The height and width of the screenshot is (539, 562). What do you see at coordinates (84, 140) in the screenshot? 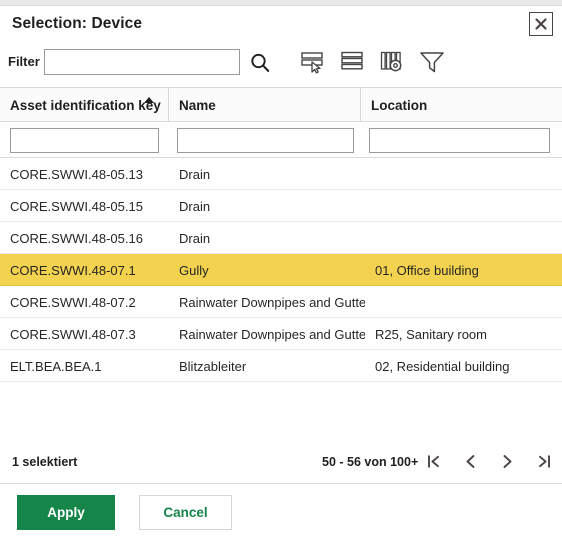
I see `column-filter-asset-identification-key` at bounding box center [84, 140].